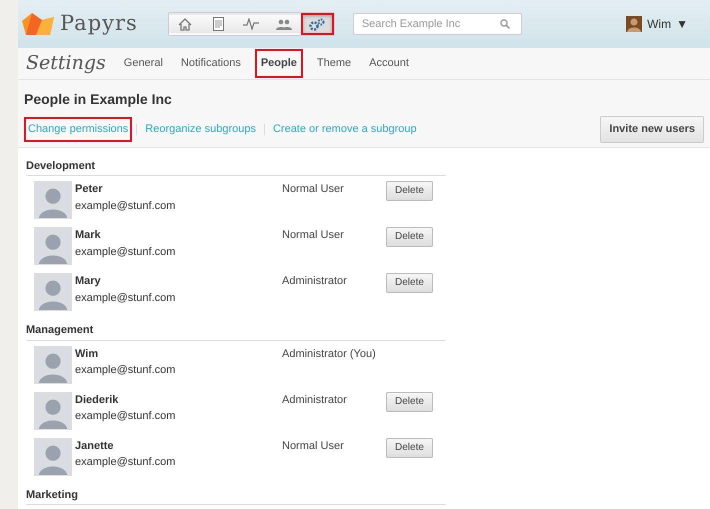 The width and height of the screenshot is (710, 509). What do you see at coordinates (99, 24) in the screenshot?
I see `brand-name: Papyrs` at bounding box center [99, 24].